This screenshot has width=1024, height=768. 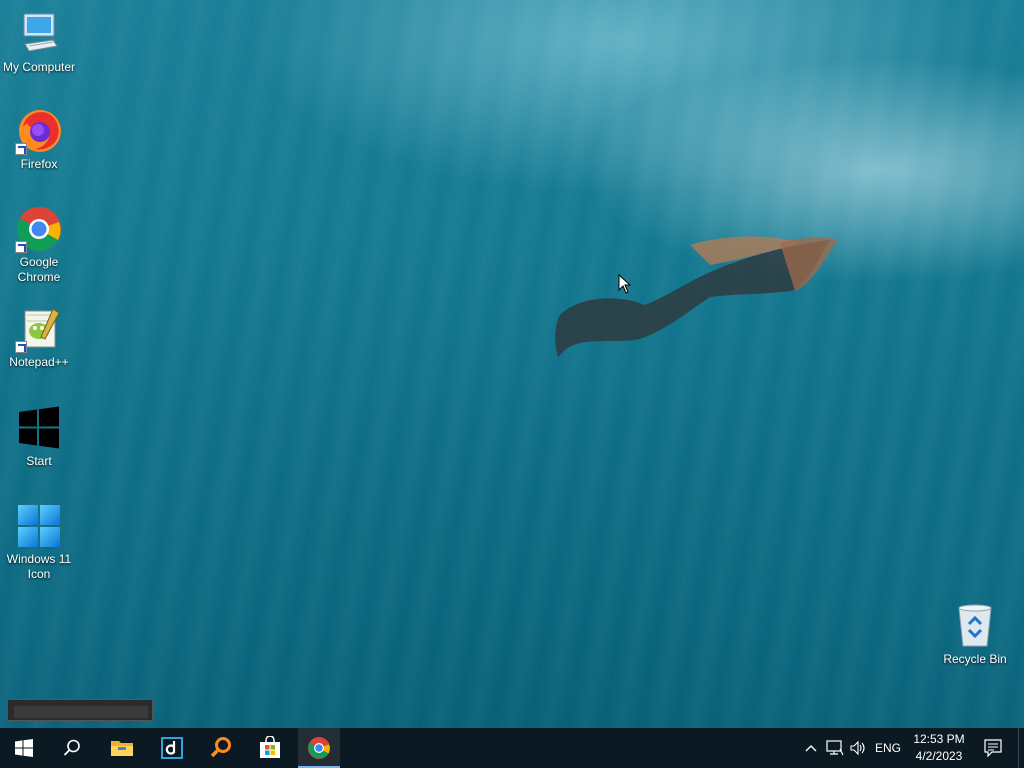 I want to click on show-desktop-button, so click(x=1021, y=748).